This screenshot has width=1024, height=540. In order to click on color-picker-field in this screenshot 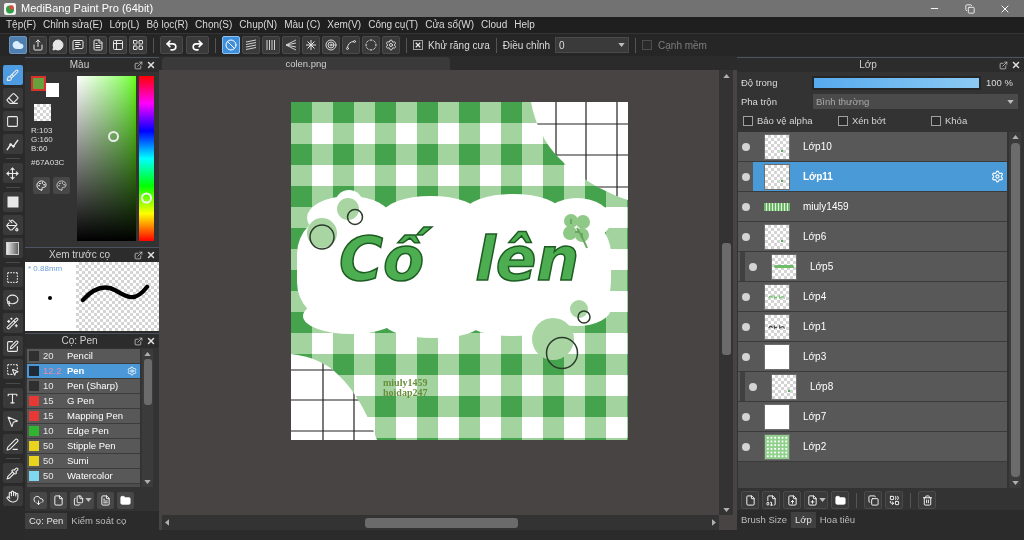, I will do `click(106, 158)`.